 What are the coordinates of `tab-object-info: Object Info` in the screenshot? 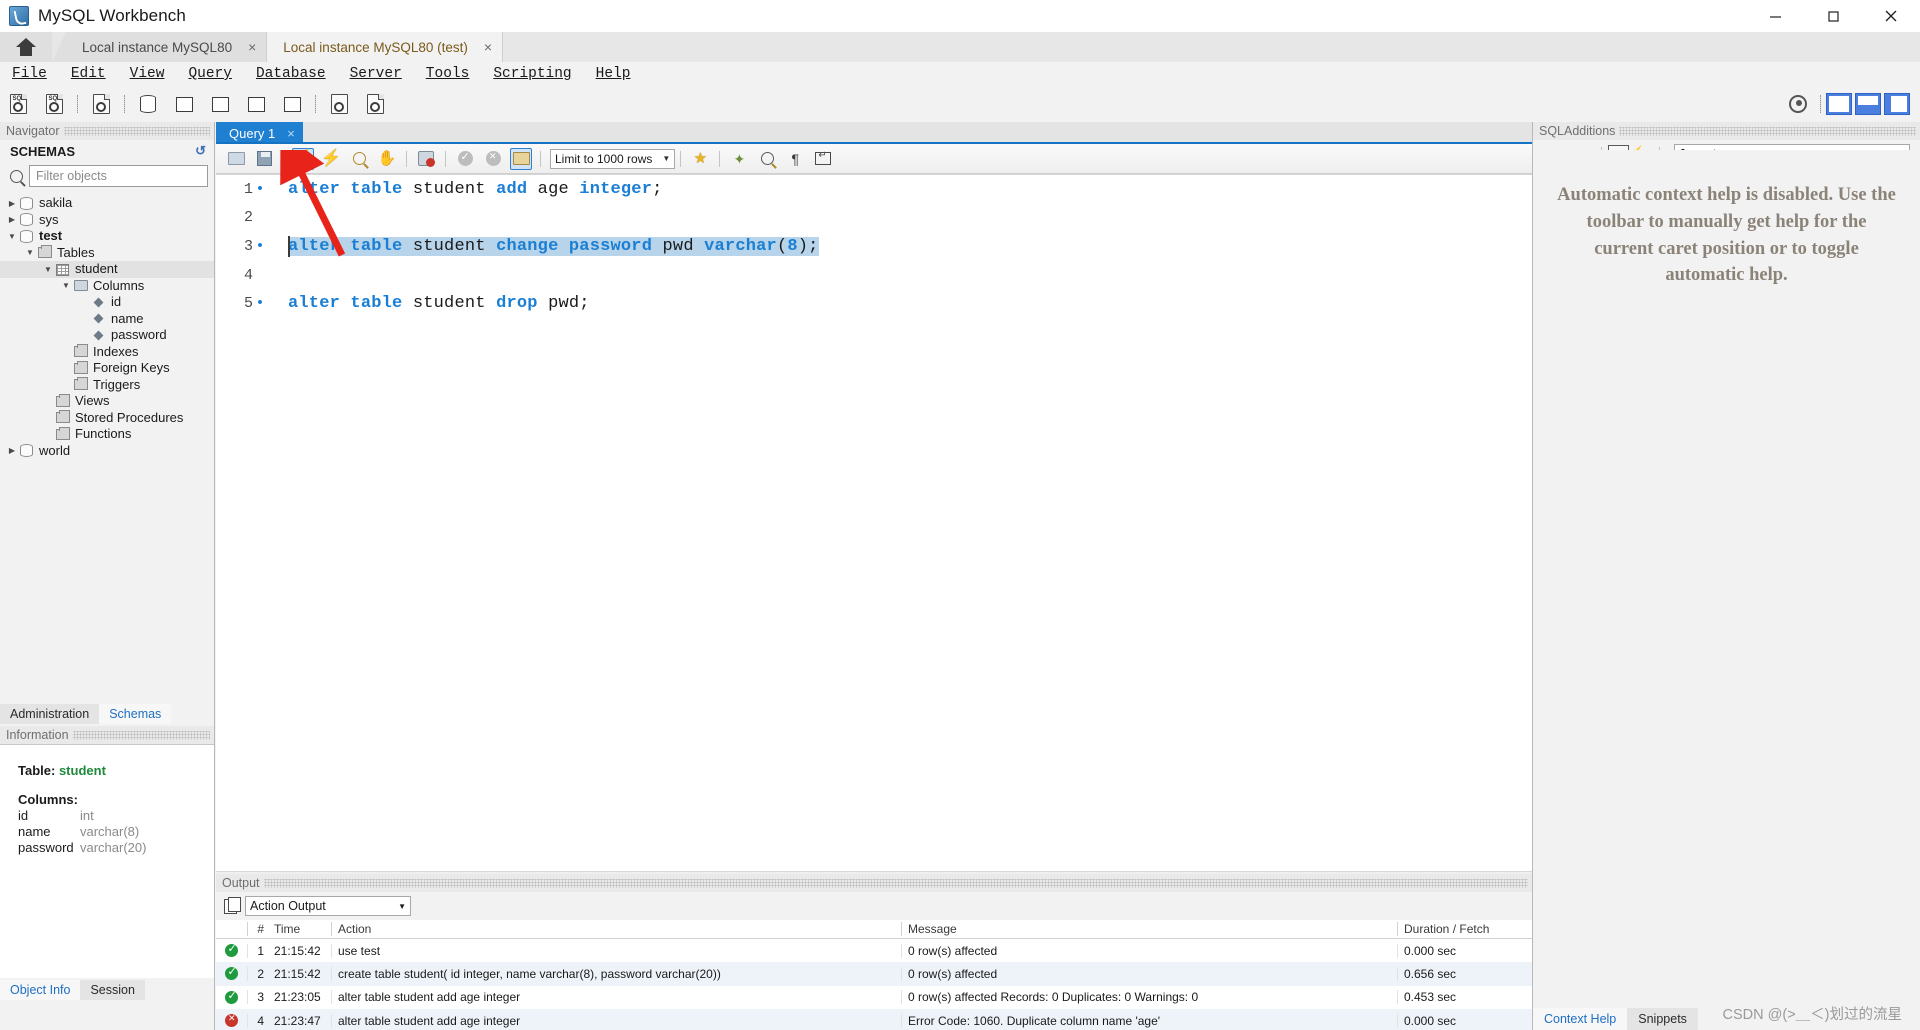 It's located at (40, 990).